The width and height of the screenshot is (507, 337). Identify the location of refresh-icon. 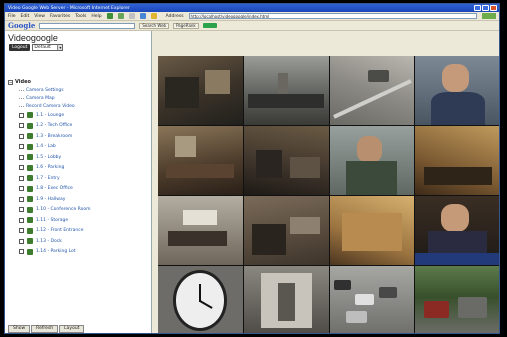
(142, 16).